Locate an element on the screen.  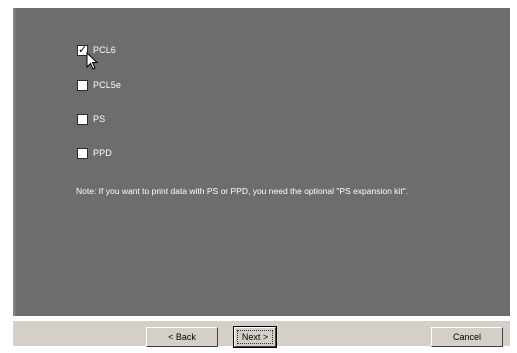
focus-rect is located at coordinates (255, 337).